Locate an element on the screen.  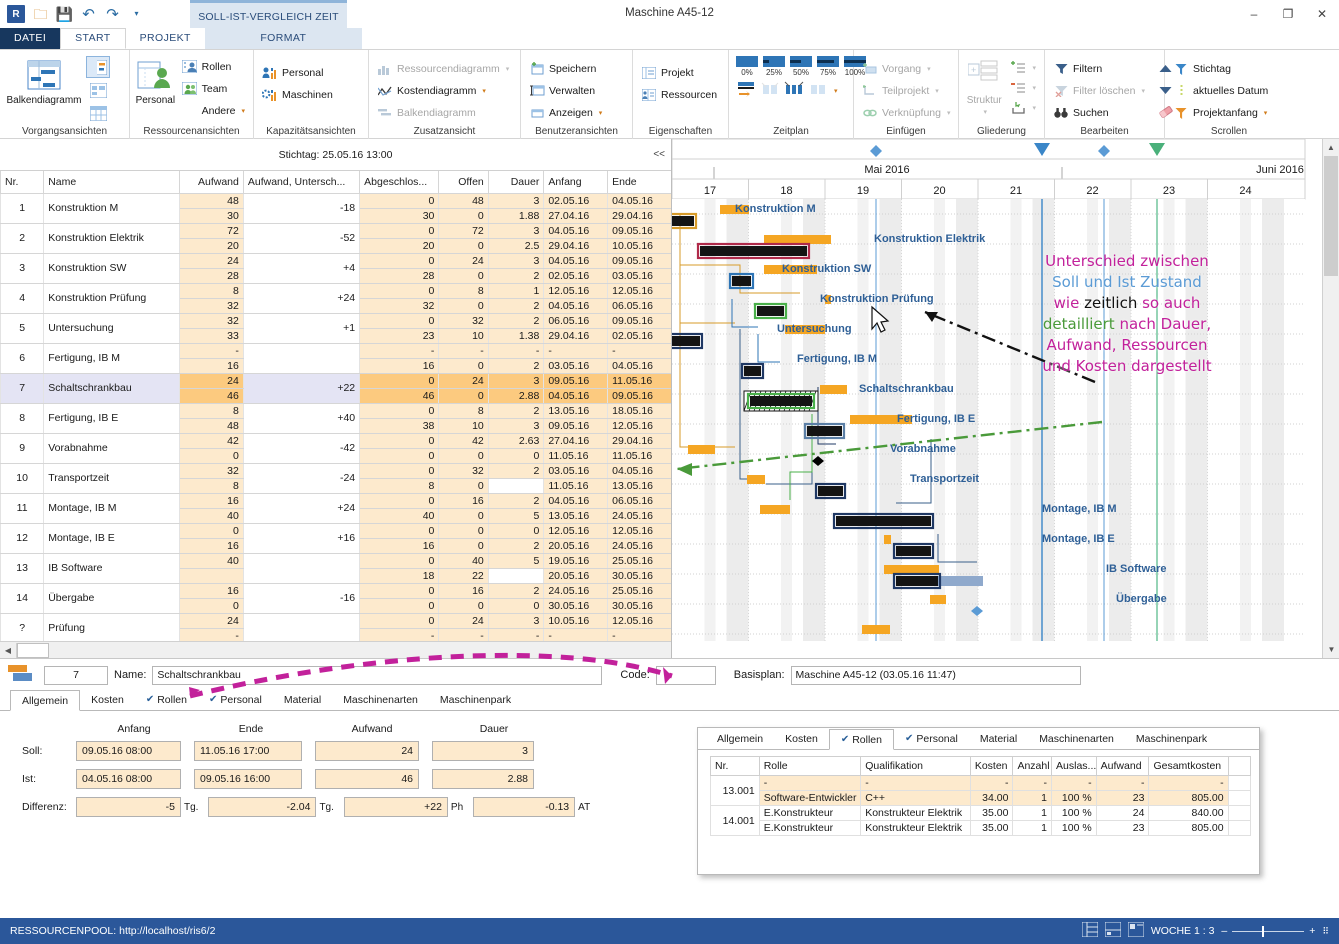
cell-name: Fertigung, IB E is located at coordinates (112, 418).